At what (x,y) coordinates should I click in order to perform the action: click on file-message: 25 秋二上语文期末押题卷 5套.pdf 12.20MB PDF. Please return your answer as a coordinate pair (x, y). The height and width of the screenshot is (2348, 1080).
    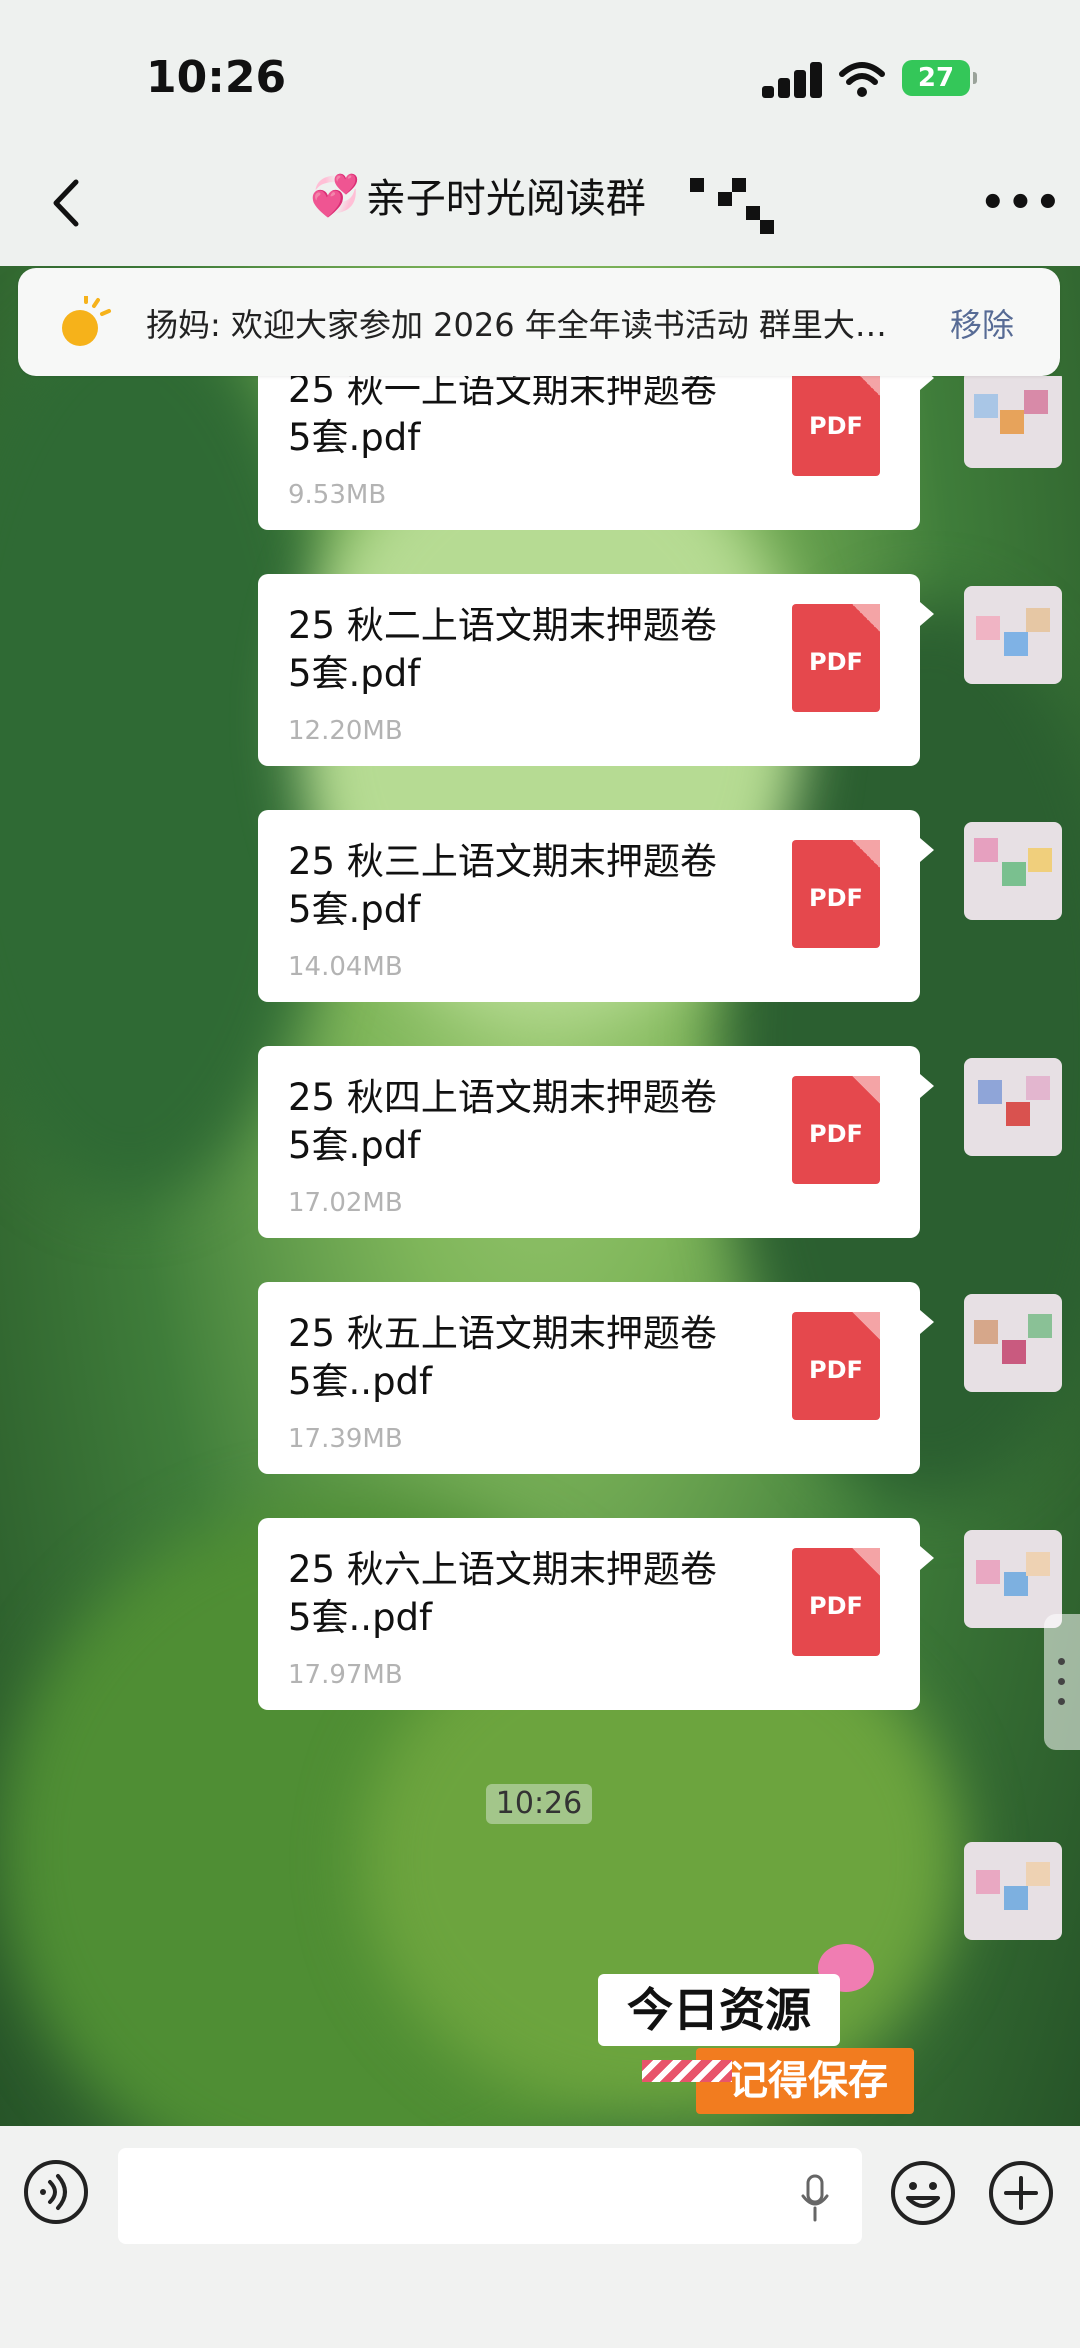
    Looking at the image, I should click on (596, 670).